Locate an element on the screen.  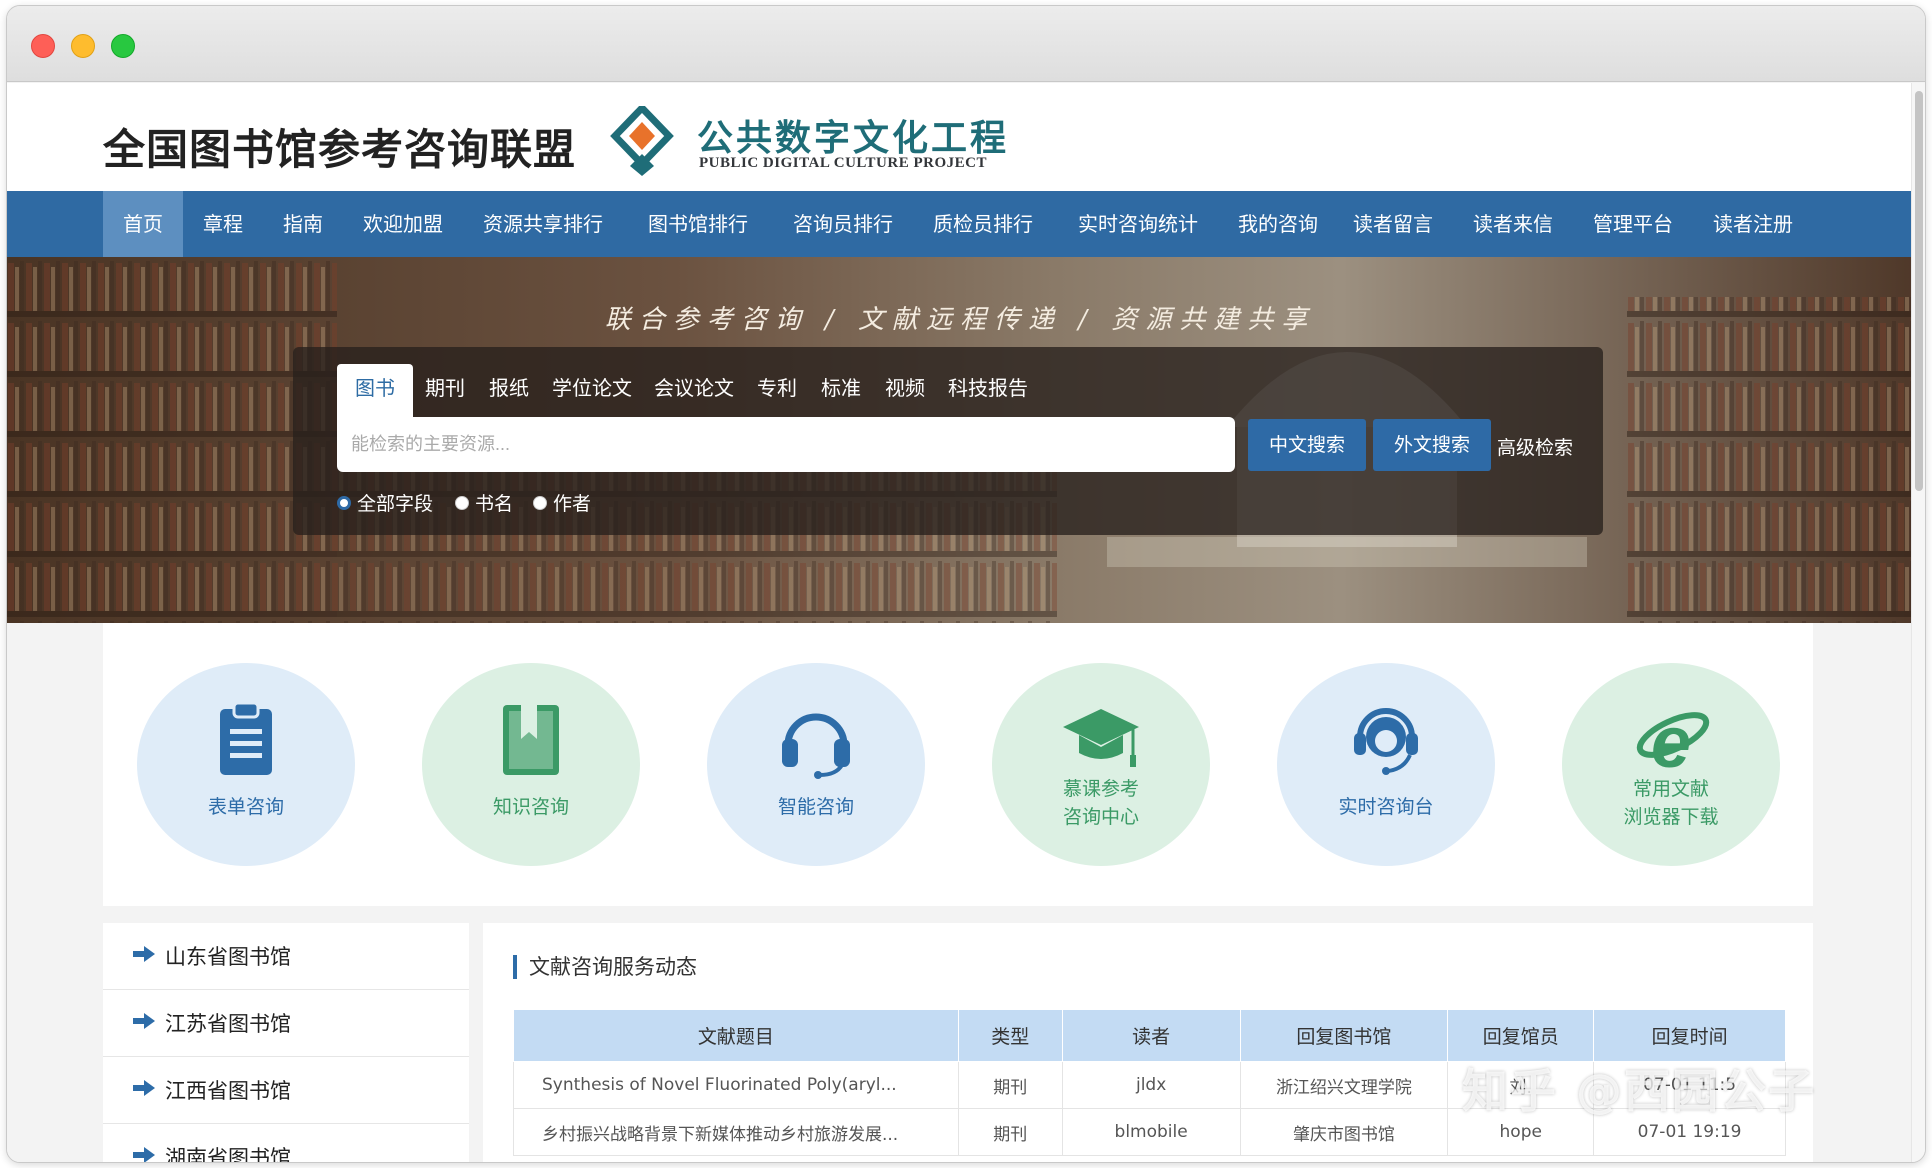
nav-item-realtime-stats: 实时咨询统计 is located at coordinates (1138, 224).